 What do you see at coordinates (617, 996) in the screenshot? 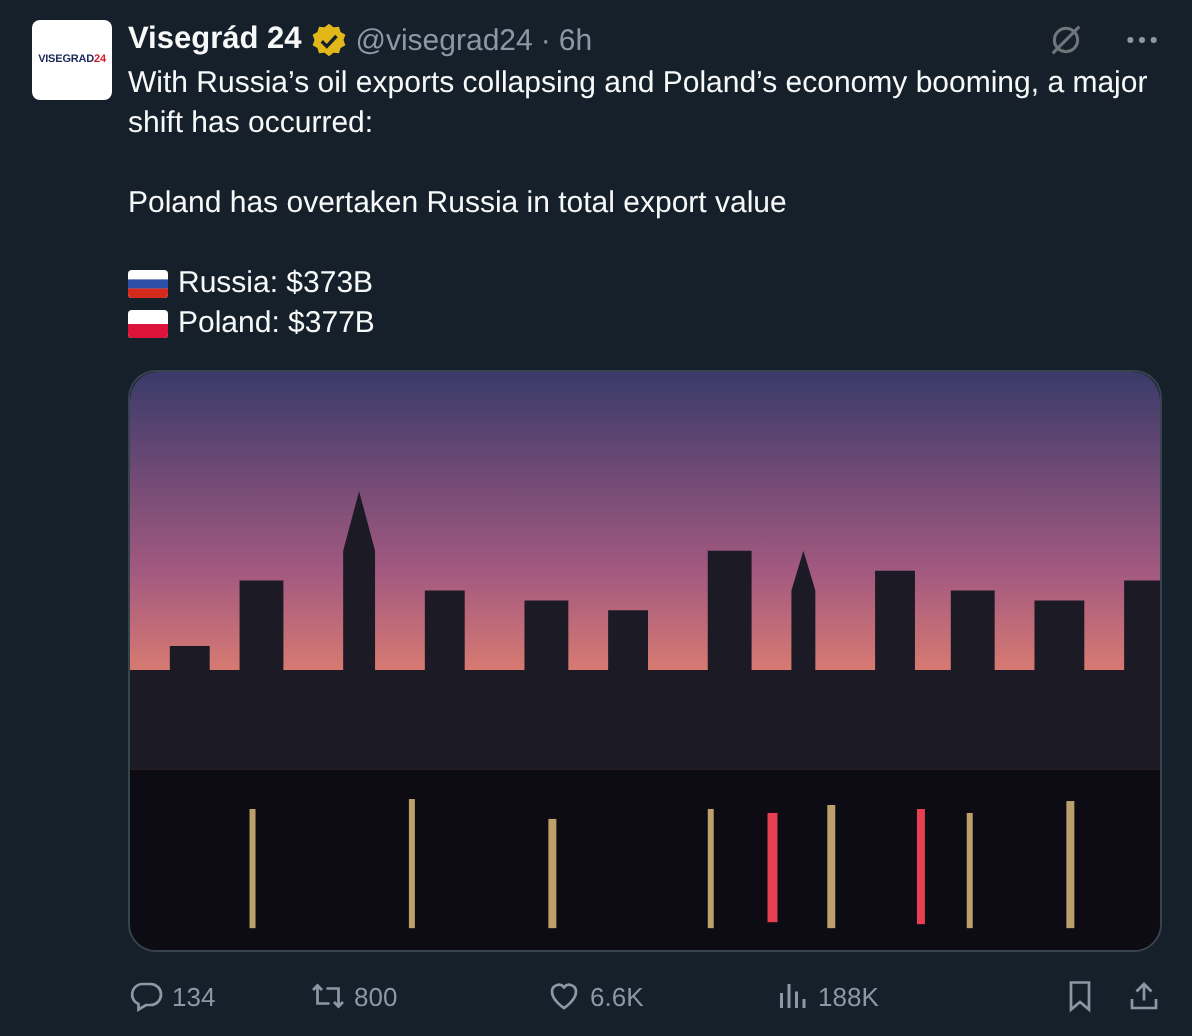
I see `action-count: 6.6K` at bounding box center [617, 996].